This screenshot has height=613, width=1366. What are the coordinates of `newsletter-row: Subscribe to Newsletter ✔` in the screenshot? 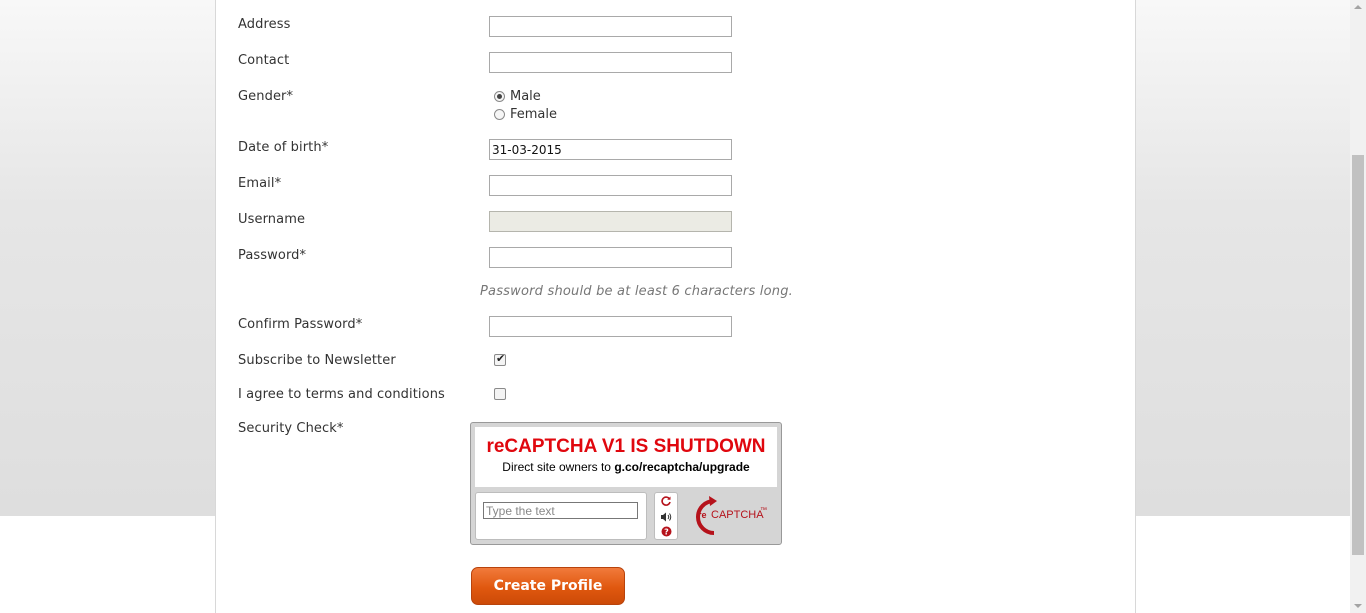 It's located at (668, 363).